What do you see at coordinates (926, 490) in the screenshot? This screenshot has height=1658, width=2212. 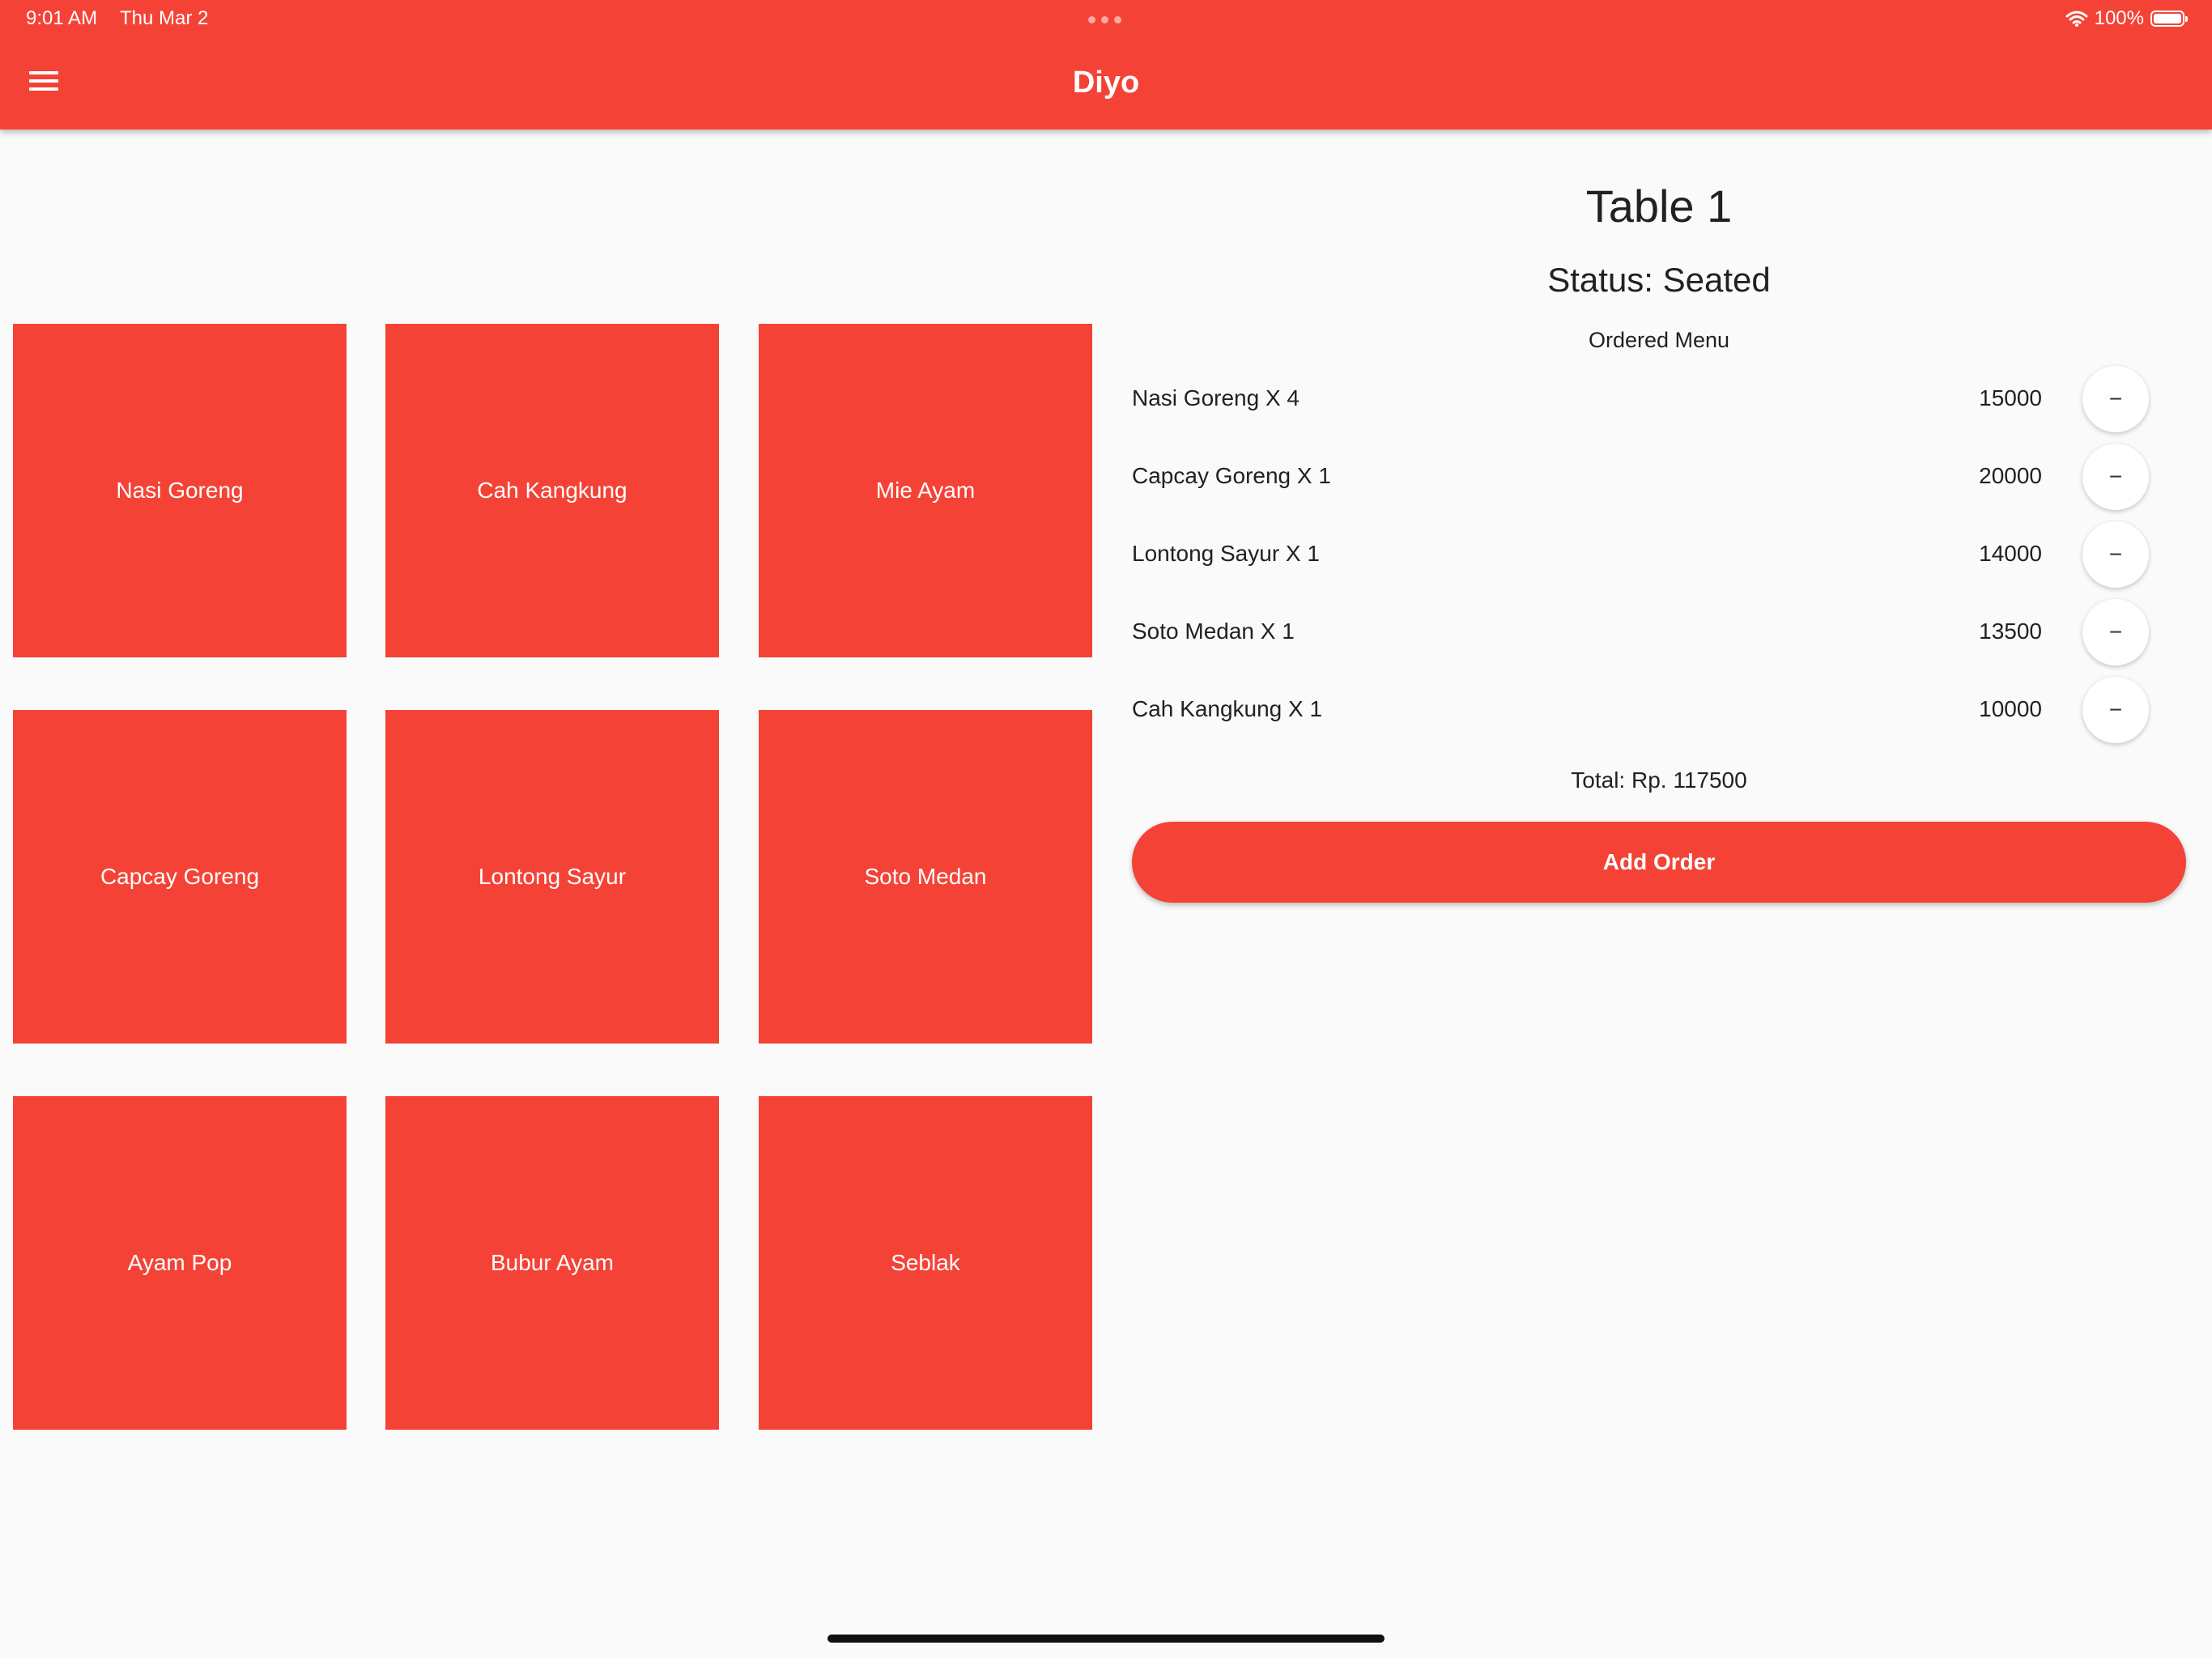 I see `menu-tile-mie-ayam: Mie Ayam` at bounding box center [926, 490].